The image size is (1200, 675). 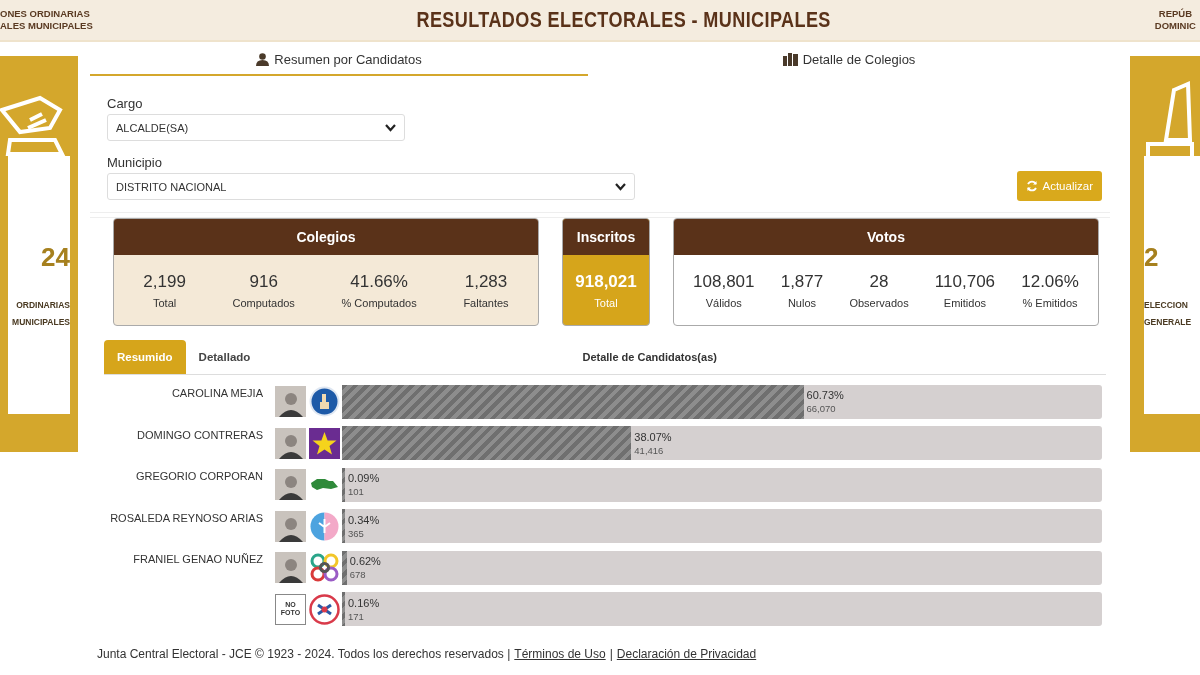 I want to click on banner-caption: MUNICIPALES, so click(x=41, y=322).